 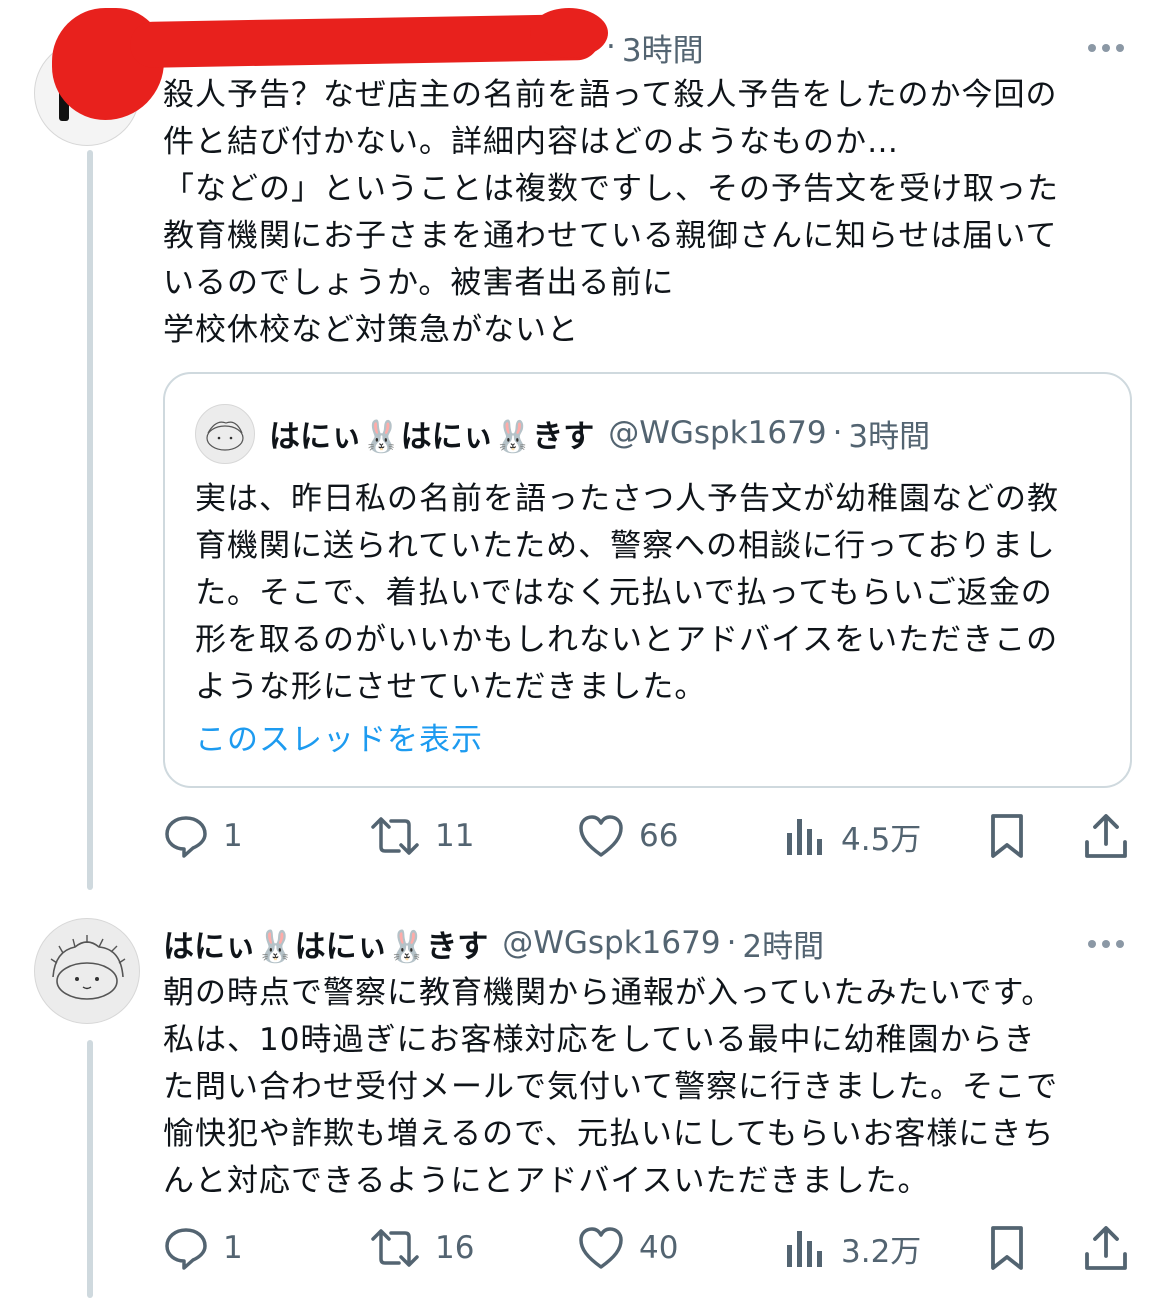 I want to click on retweet-count: 11, so click(x=455, y=836).